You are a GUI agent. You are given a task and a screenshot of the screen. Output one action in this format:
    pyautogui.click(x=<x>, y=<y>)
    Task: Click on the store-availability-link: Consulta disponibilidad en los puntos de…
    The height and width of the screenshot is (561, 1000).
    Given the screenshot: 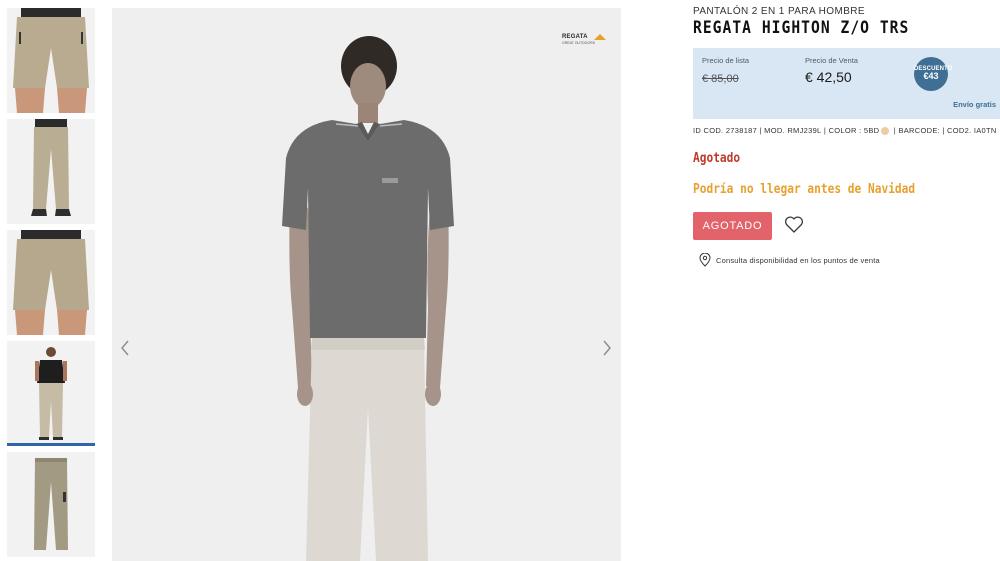 What is the action you would take?
    pyautogui.click(x=789, y=260)
    